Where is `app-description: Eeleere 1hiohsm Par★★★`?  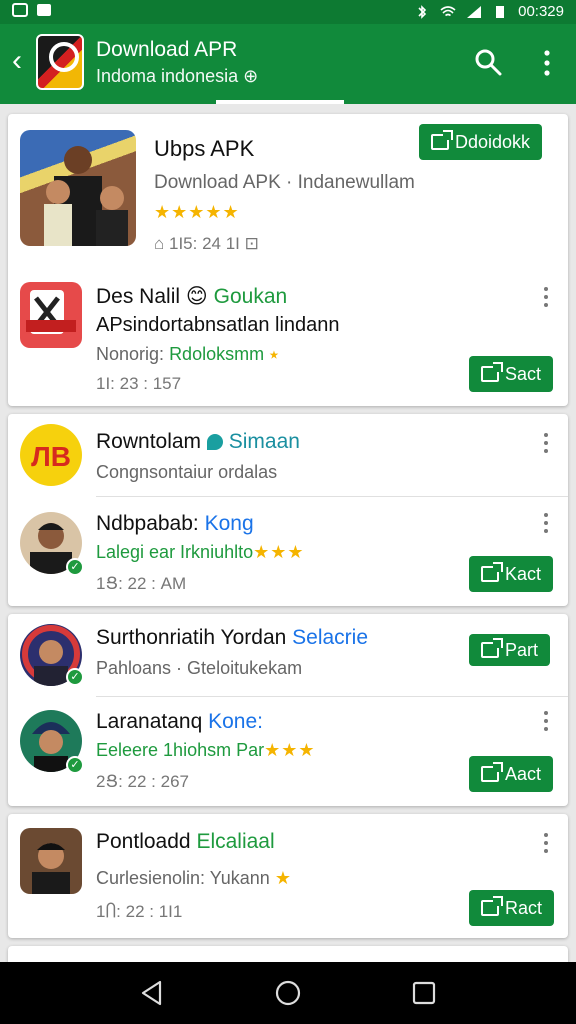 app-description: Eeleere 1hiohsm Par★★★ is located at coordinates (206, 750).